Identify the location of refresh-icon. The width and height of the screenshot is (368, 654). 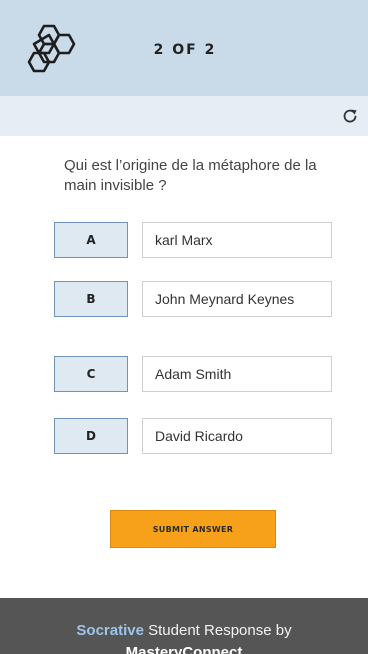
(350, 116).